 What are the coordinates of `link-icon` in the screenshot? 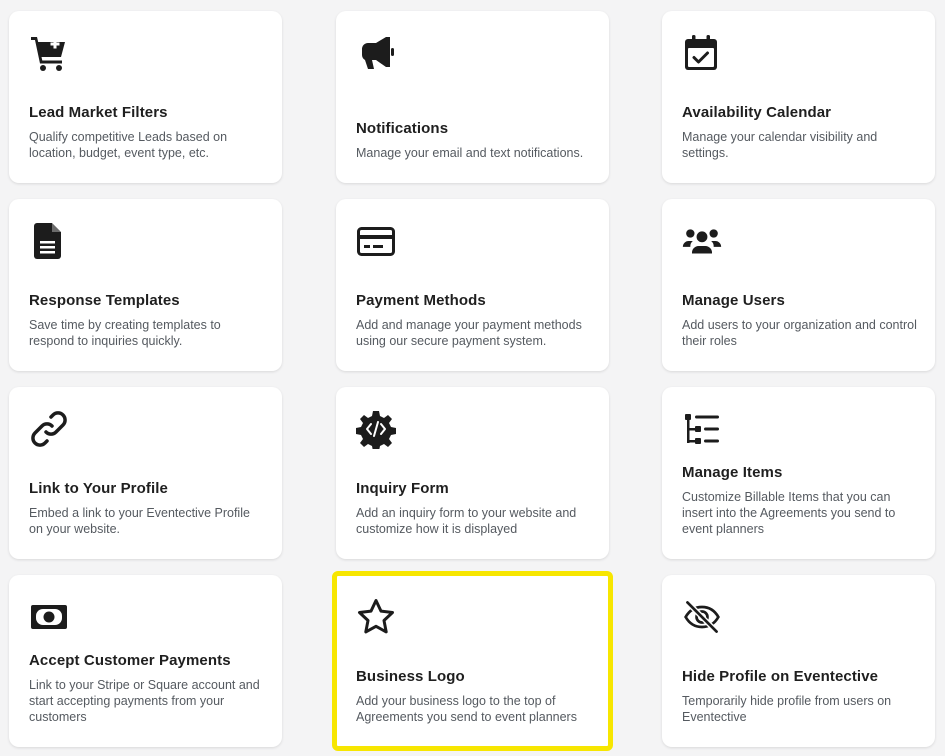 It's located at (51, 431).